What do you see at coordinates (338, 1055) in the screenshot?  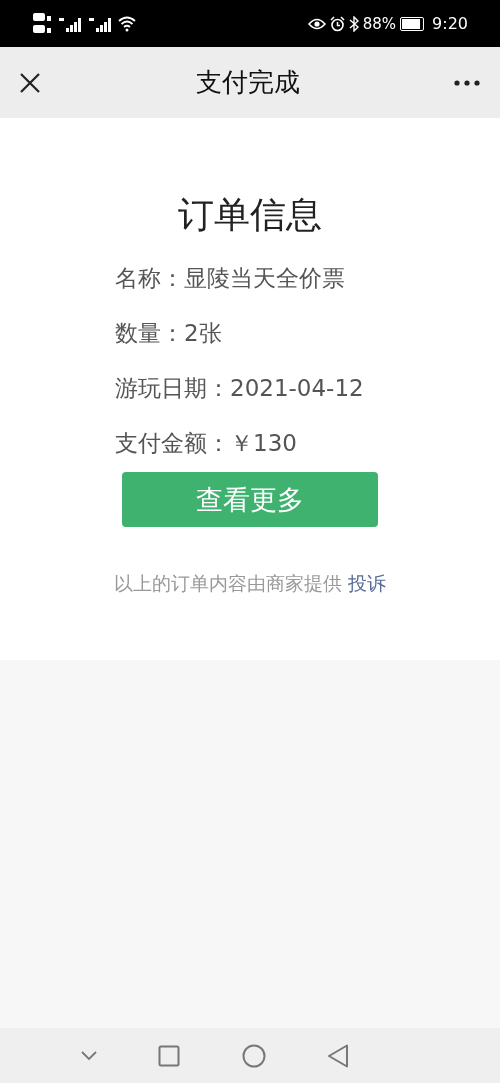 I see `back-icon` at bounding box center [338, 1055].